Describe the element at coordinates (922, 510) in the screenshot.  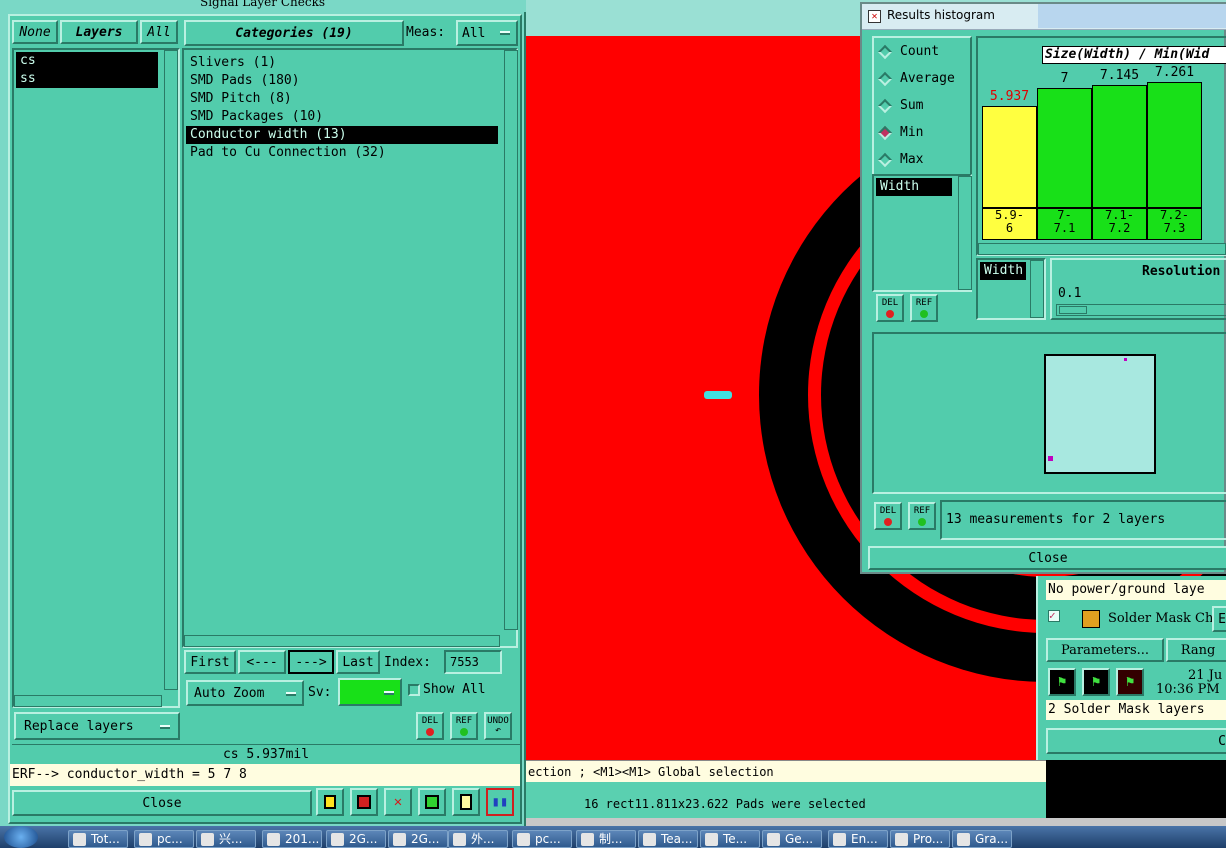
I see `preview-ref-label: REF` at that location.